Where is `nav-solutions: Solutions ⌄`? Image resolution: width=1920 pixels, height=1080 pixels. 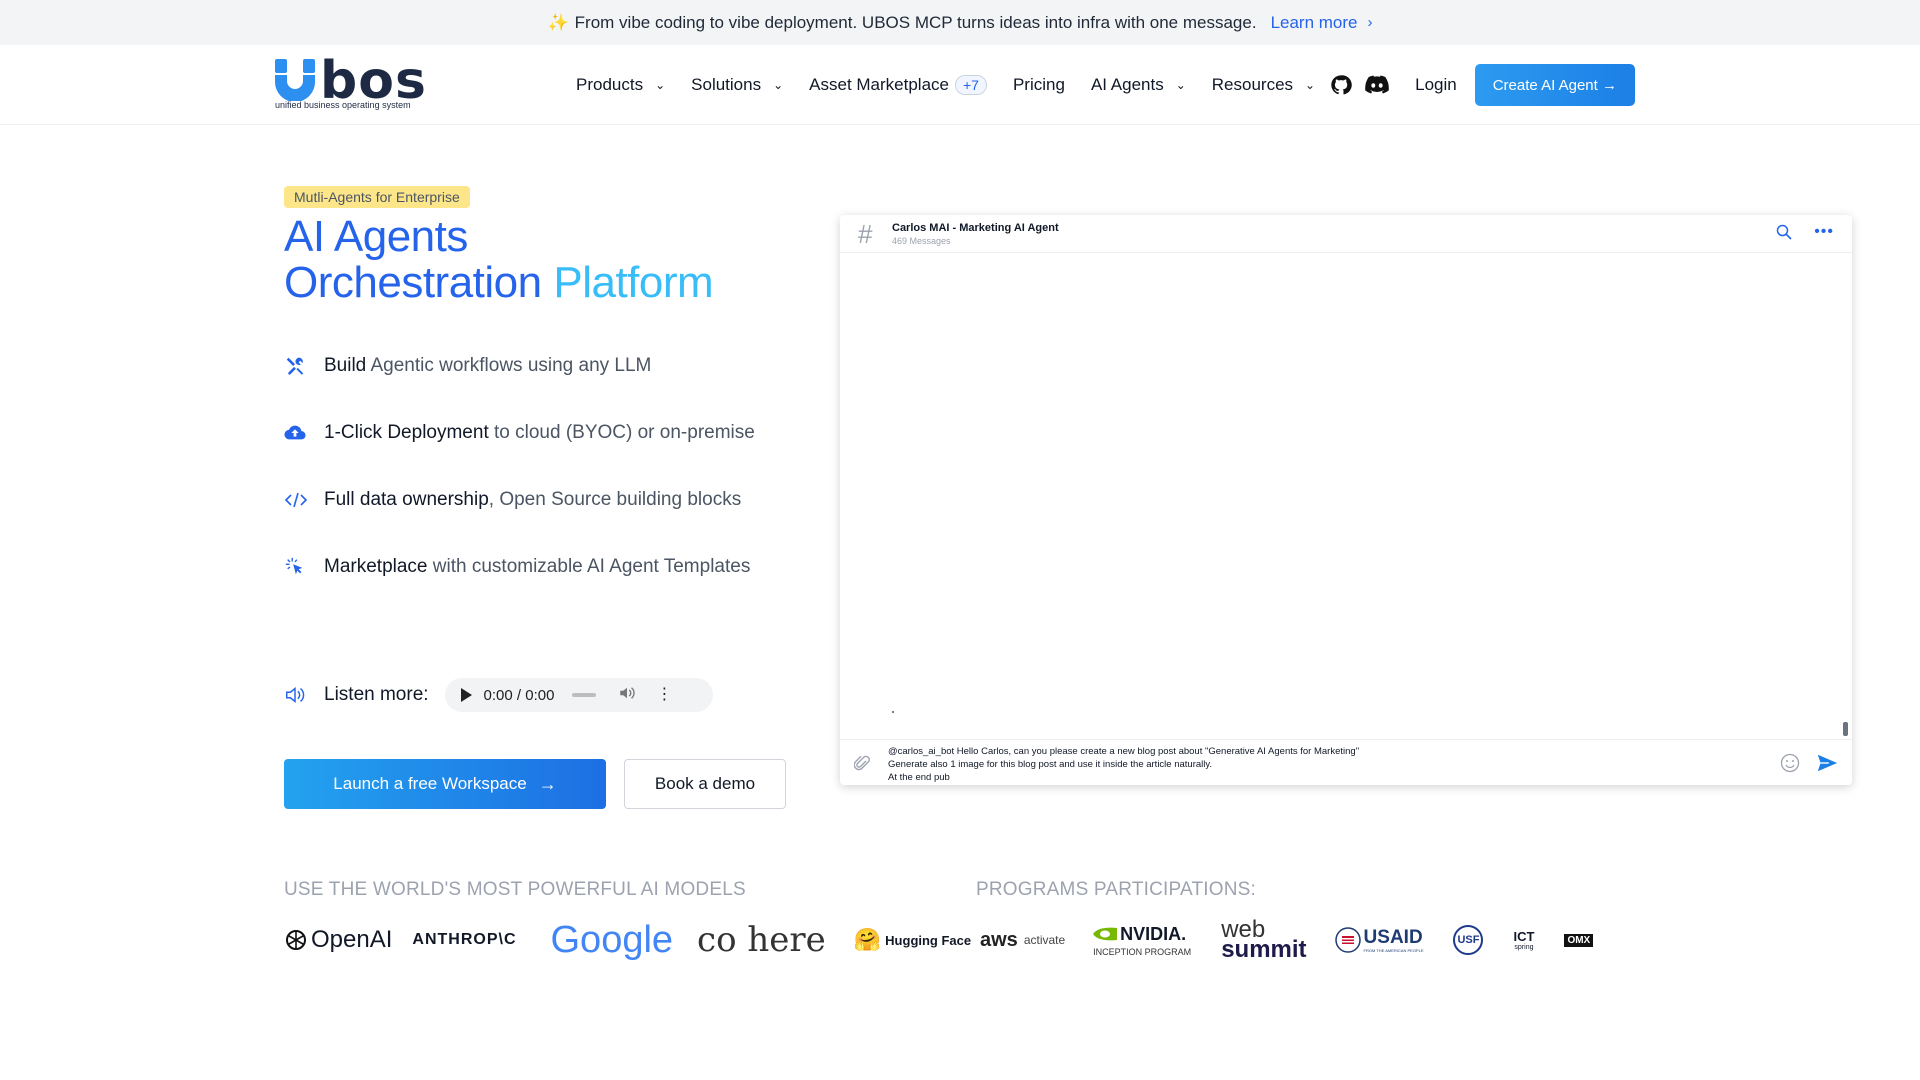 nav-solutions: Solutions ⌄ is located at coordinates (737, 85).